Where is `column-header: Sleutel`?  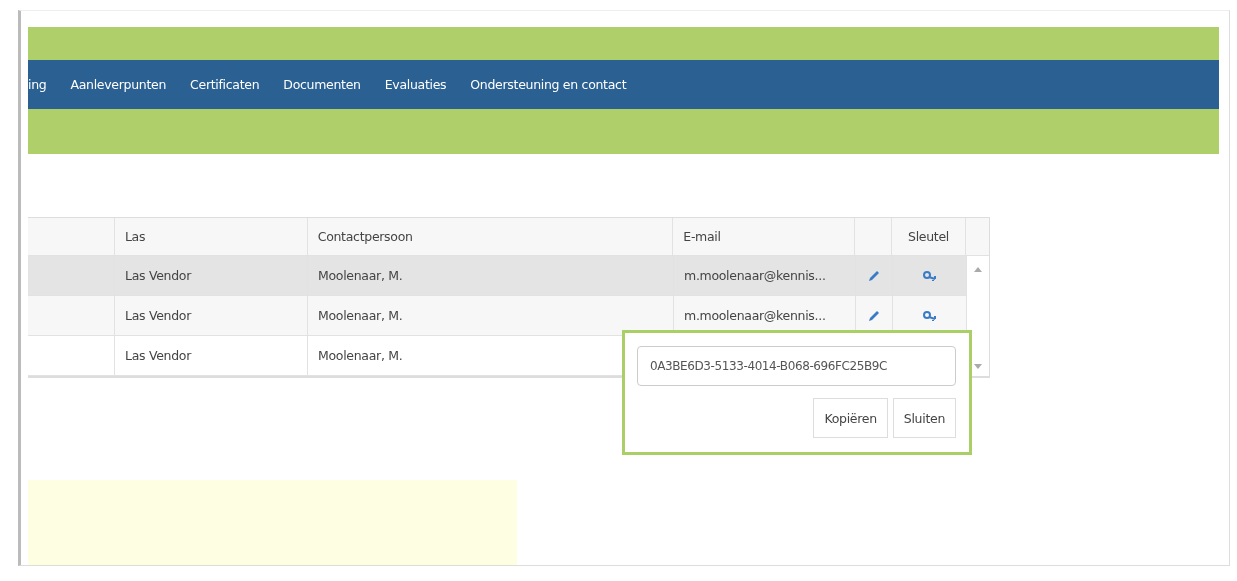 column-header: Sleutel is located at coordinates (929, 236).